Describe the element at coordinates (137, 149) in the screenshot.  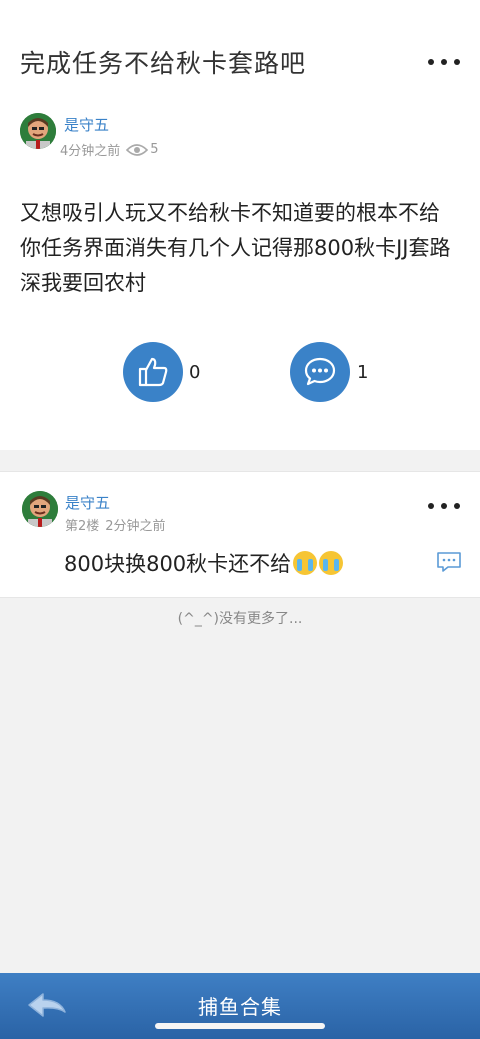
I see `eye-icon` at that location.